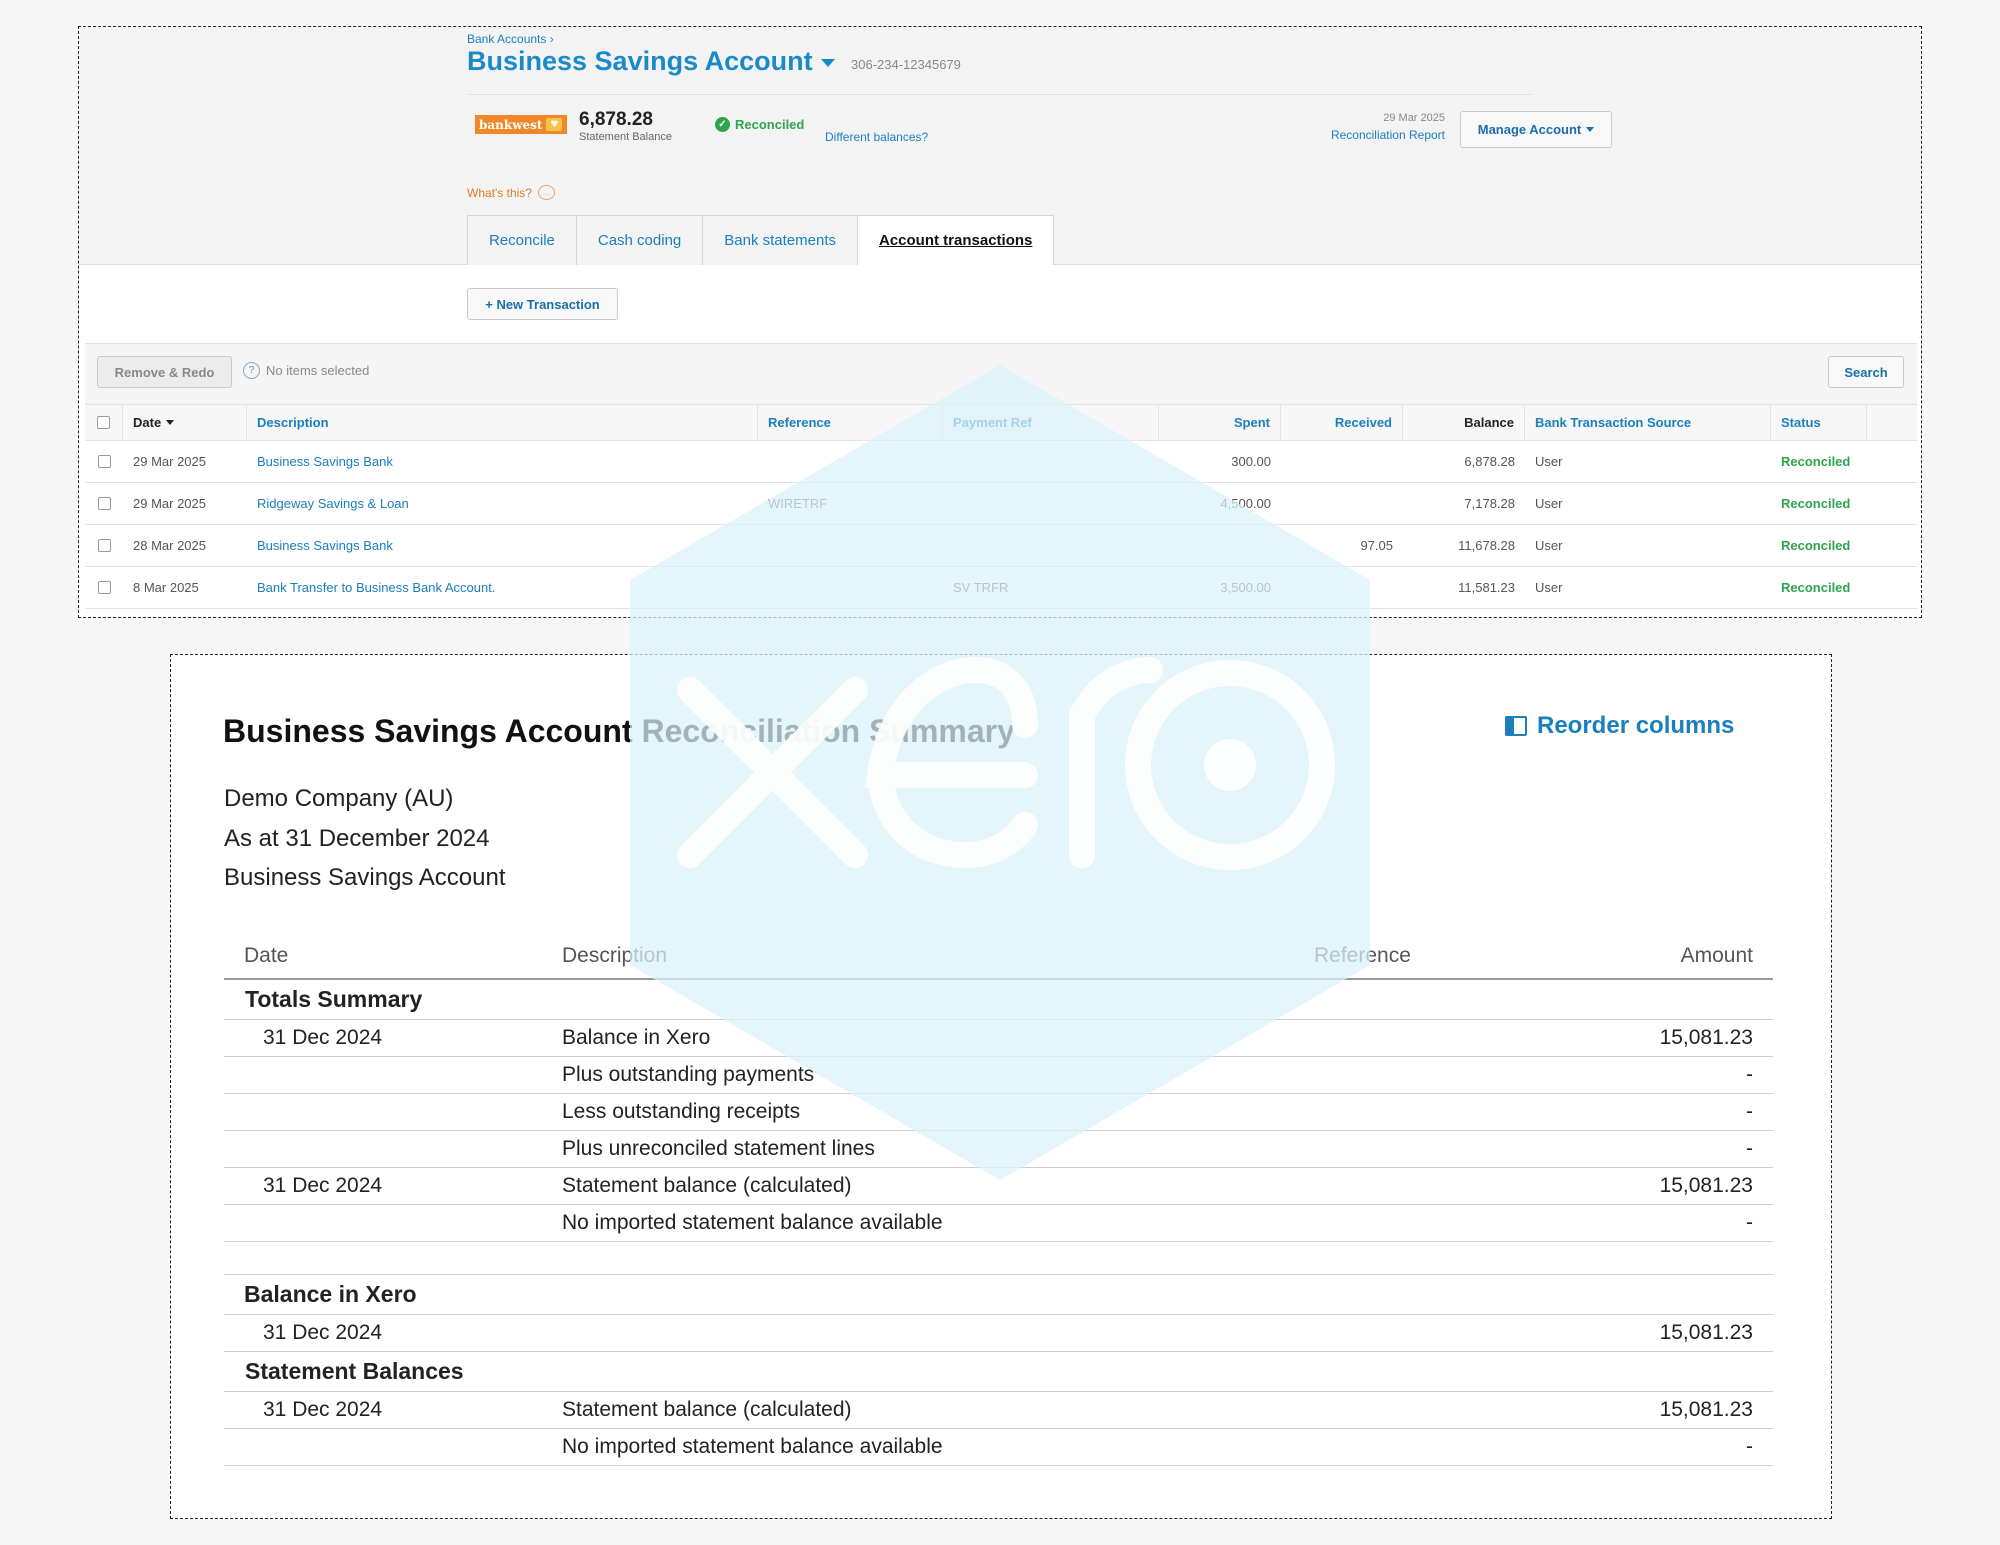  I want to click on statement-balance-label: Statement Balance, so click(625, 137).